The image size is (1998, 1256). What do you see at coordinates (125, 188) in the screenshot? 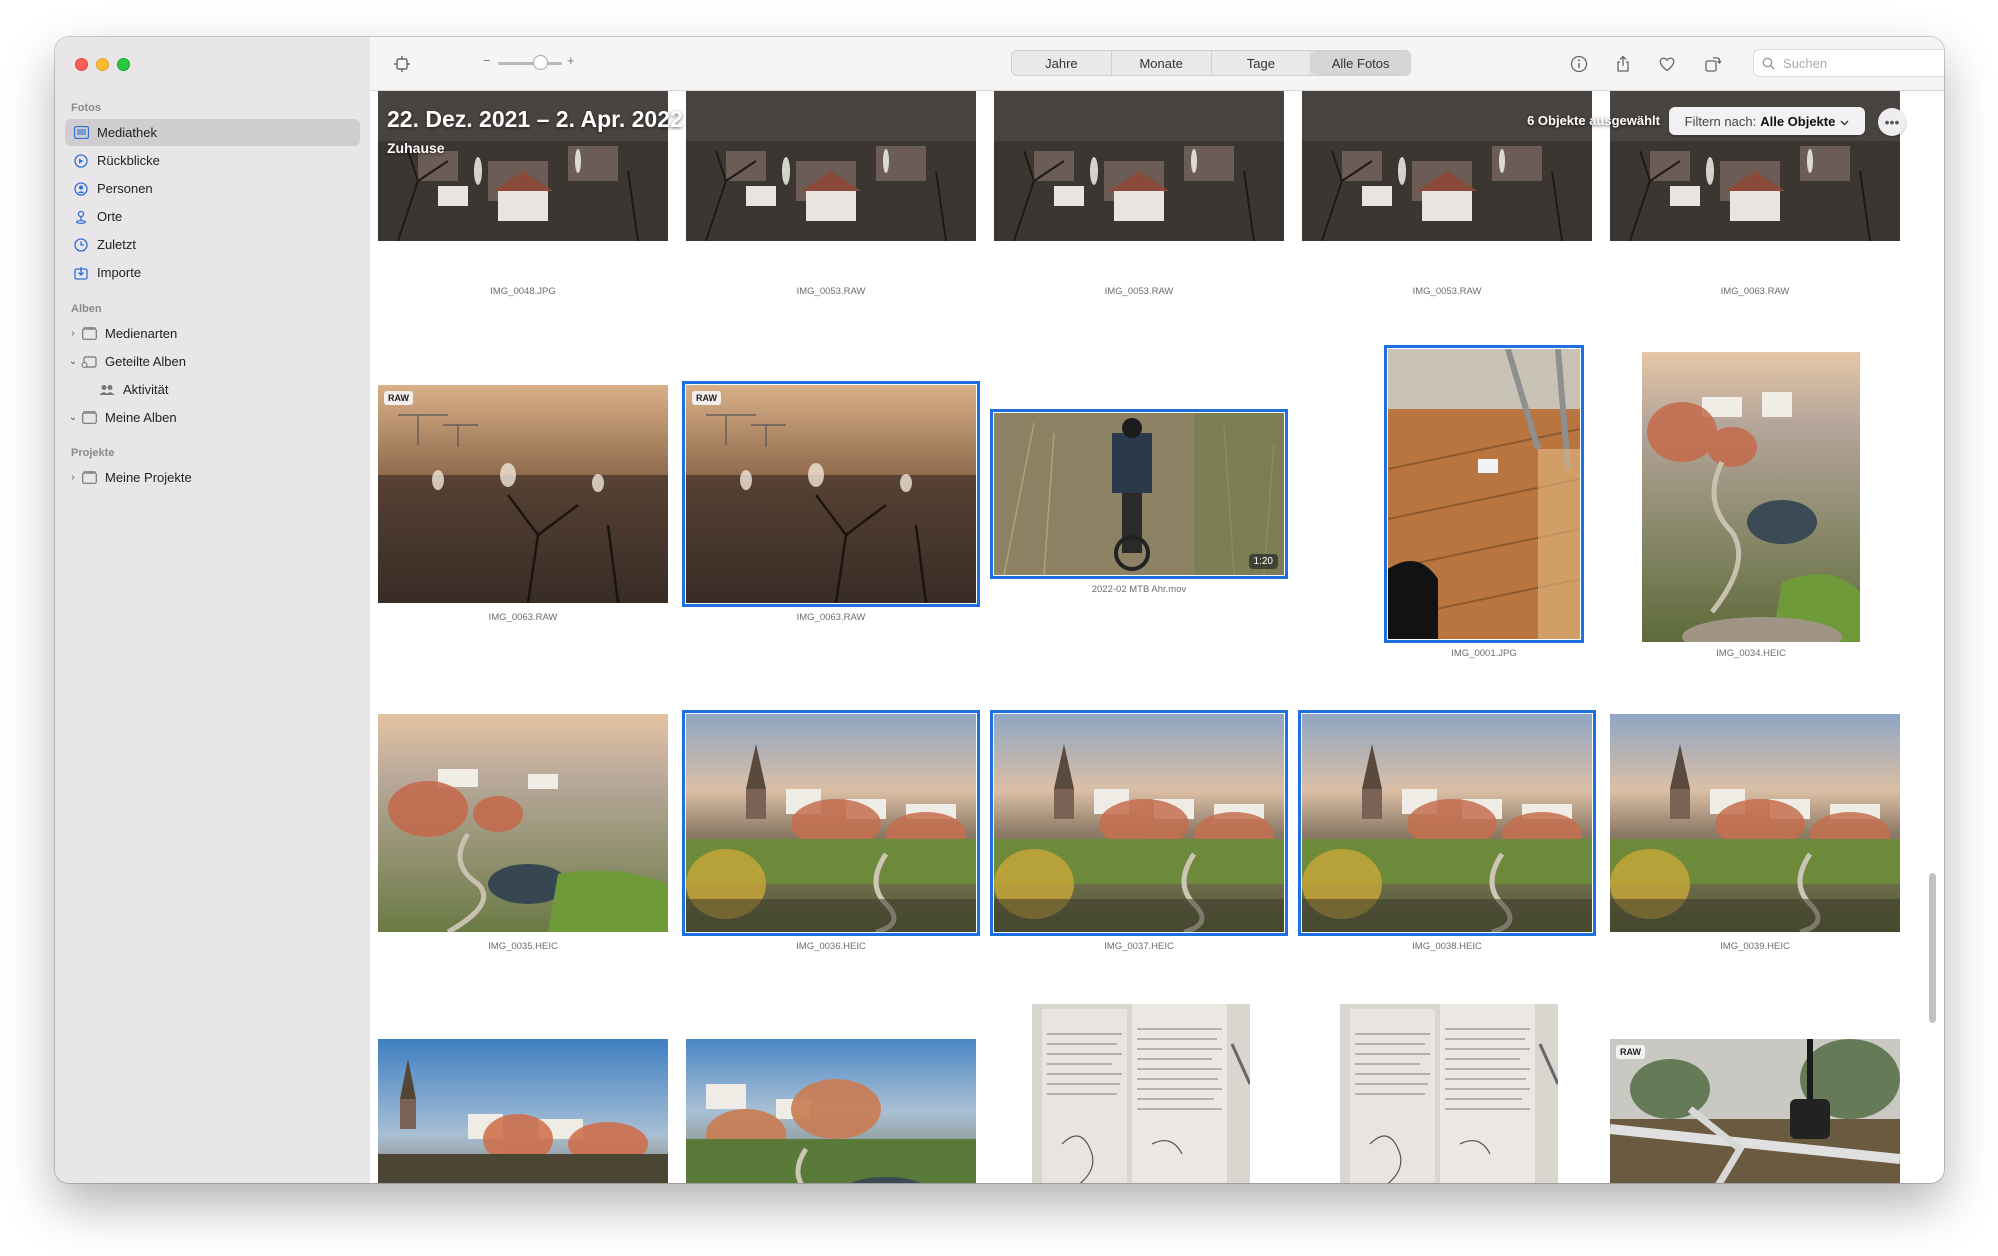
I see `sidebar-item-label: Personen` at bounding box center [125, 188].